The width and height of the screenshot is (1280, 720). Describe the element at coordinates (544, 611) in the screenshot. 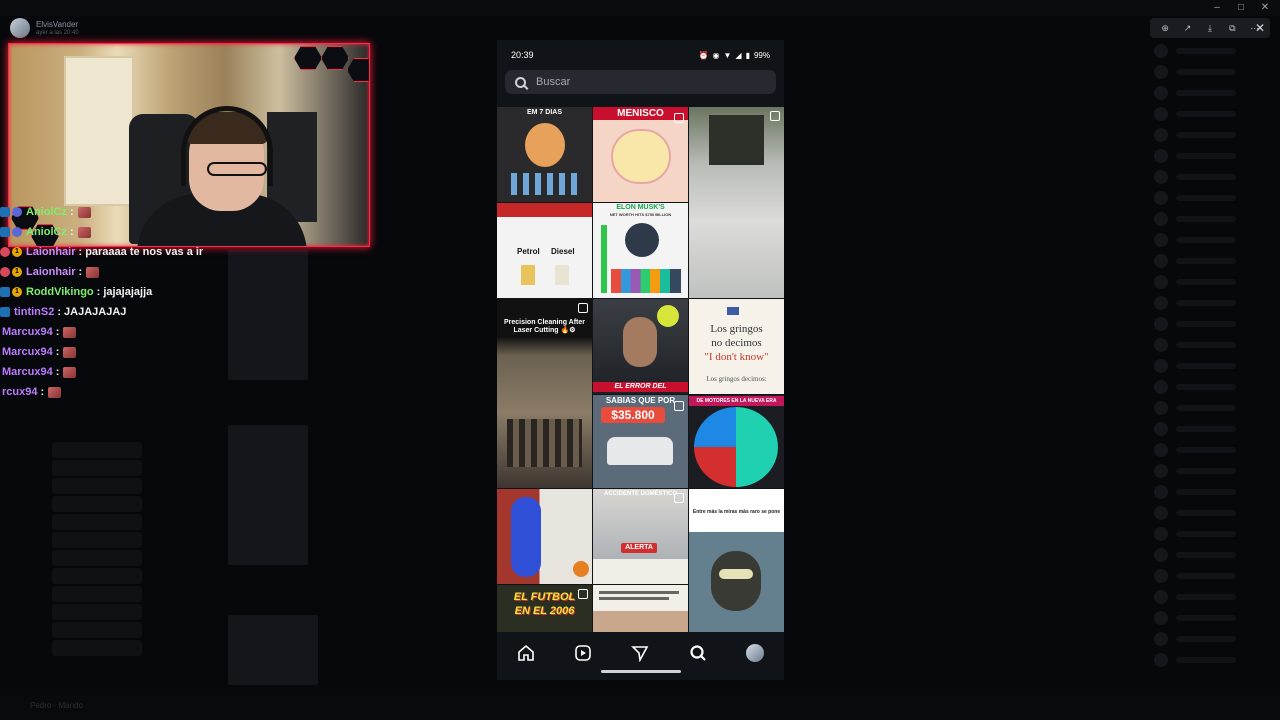

I see `post-title-line2: EN EL 2006` at that location.